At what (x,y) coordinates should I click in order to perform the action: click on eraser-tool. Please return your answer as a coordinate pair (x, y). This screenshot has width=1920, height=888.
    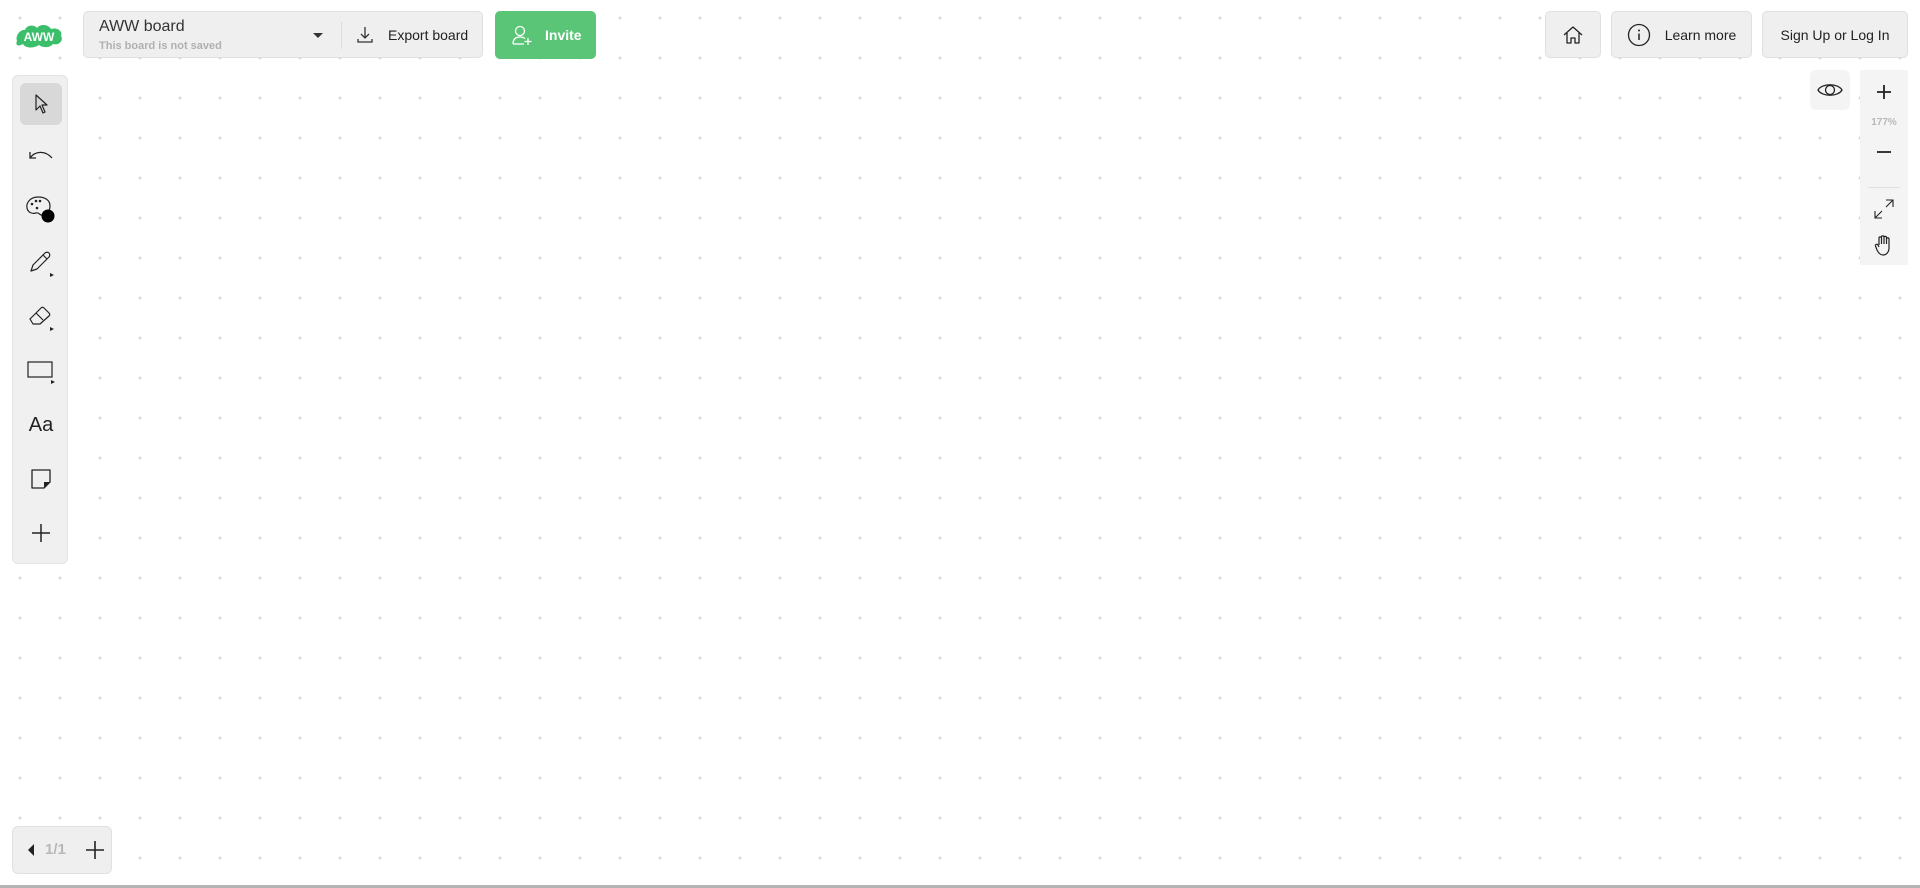
    Looking at the image, I should click on (41, 317).